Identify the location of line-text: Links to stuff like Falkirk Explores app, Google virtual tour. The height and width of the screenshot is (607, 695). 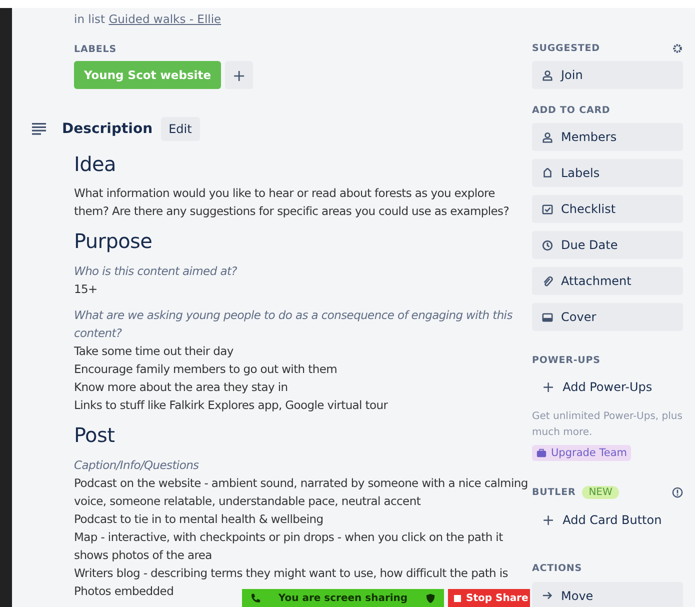
(231, 405).